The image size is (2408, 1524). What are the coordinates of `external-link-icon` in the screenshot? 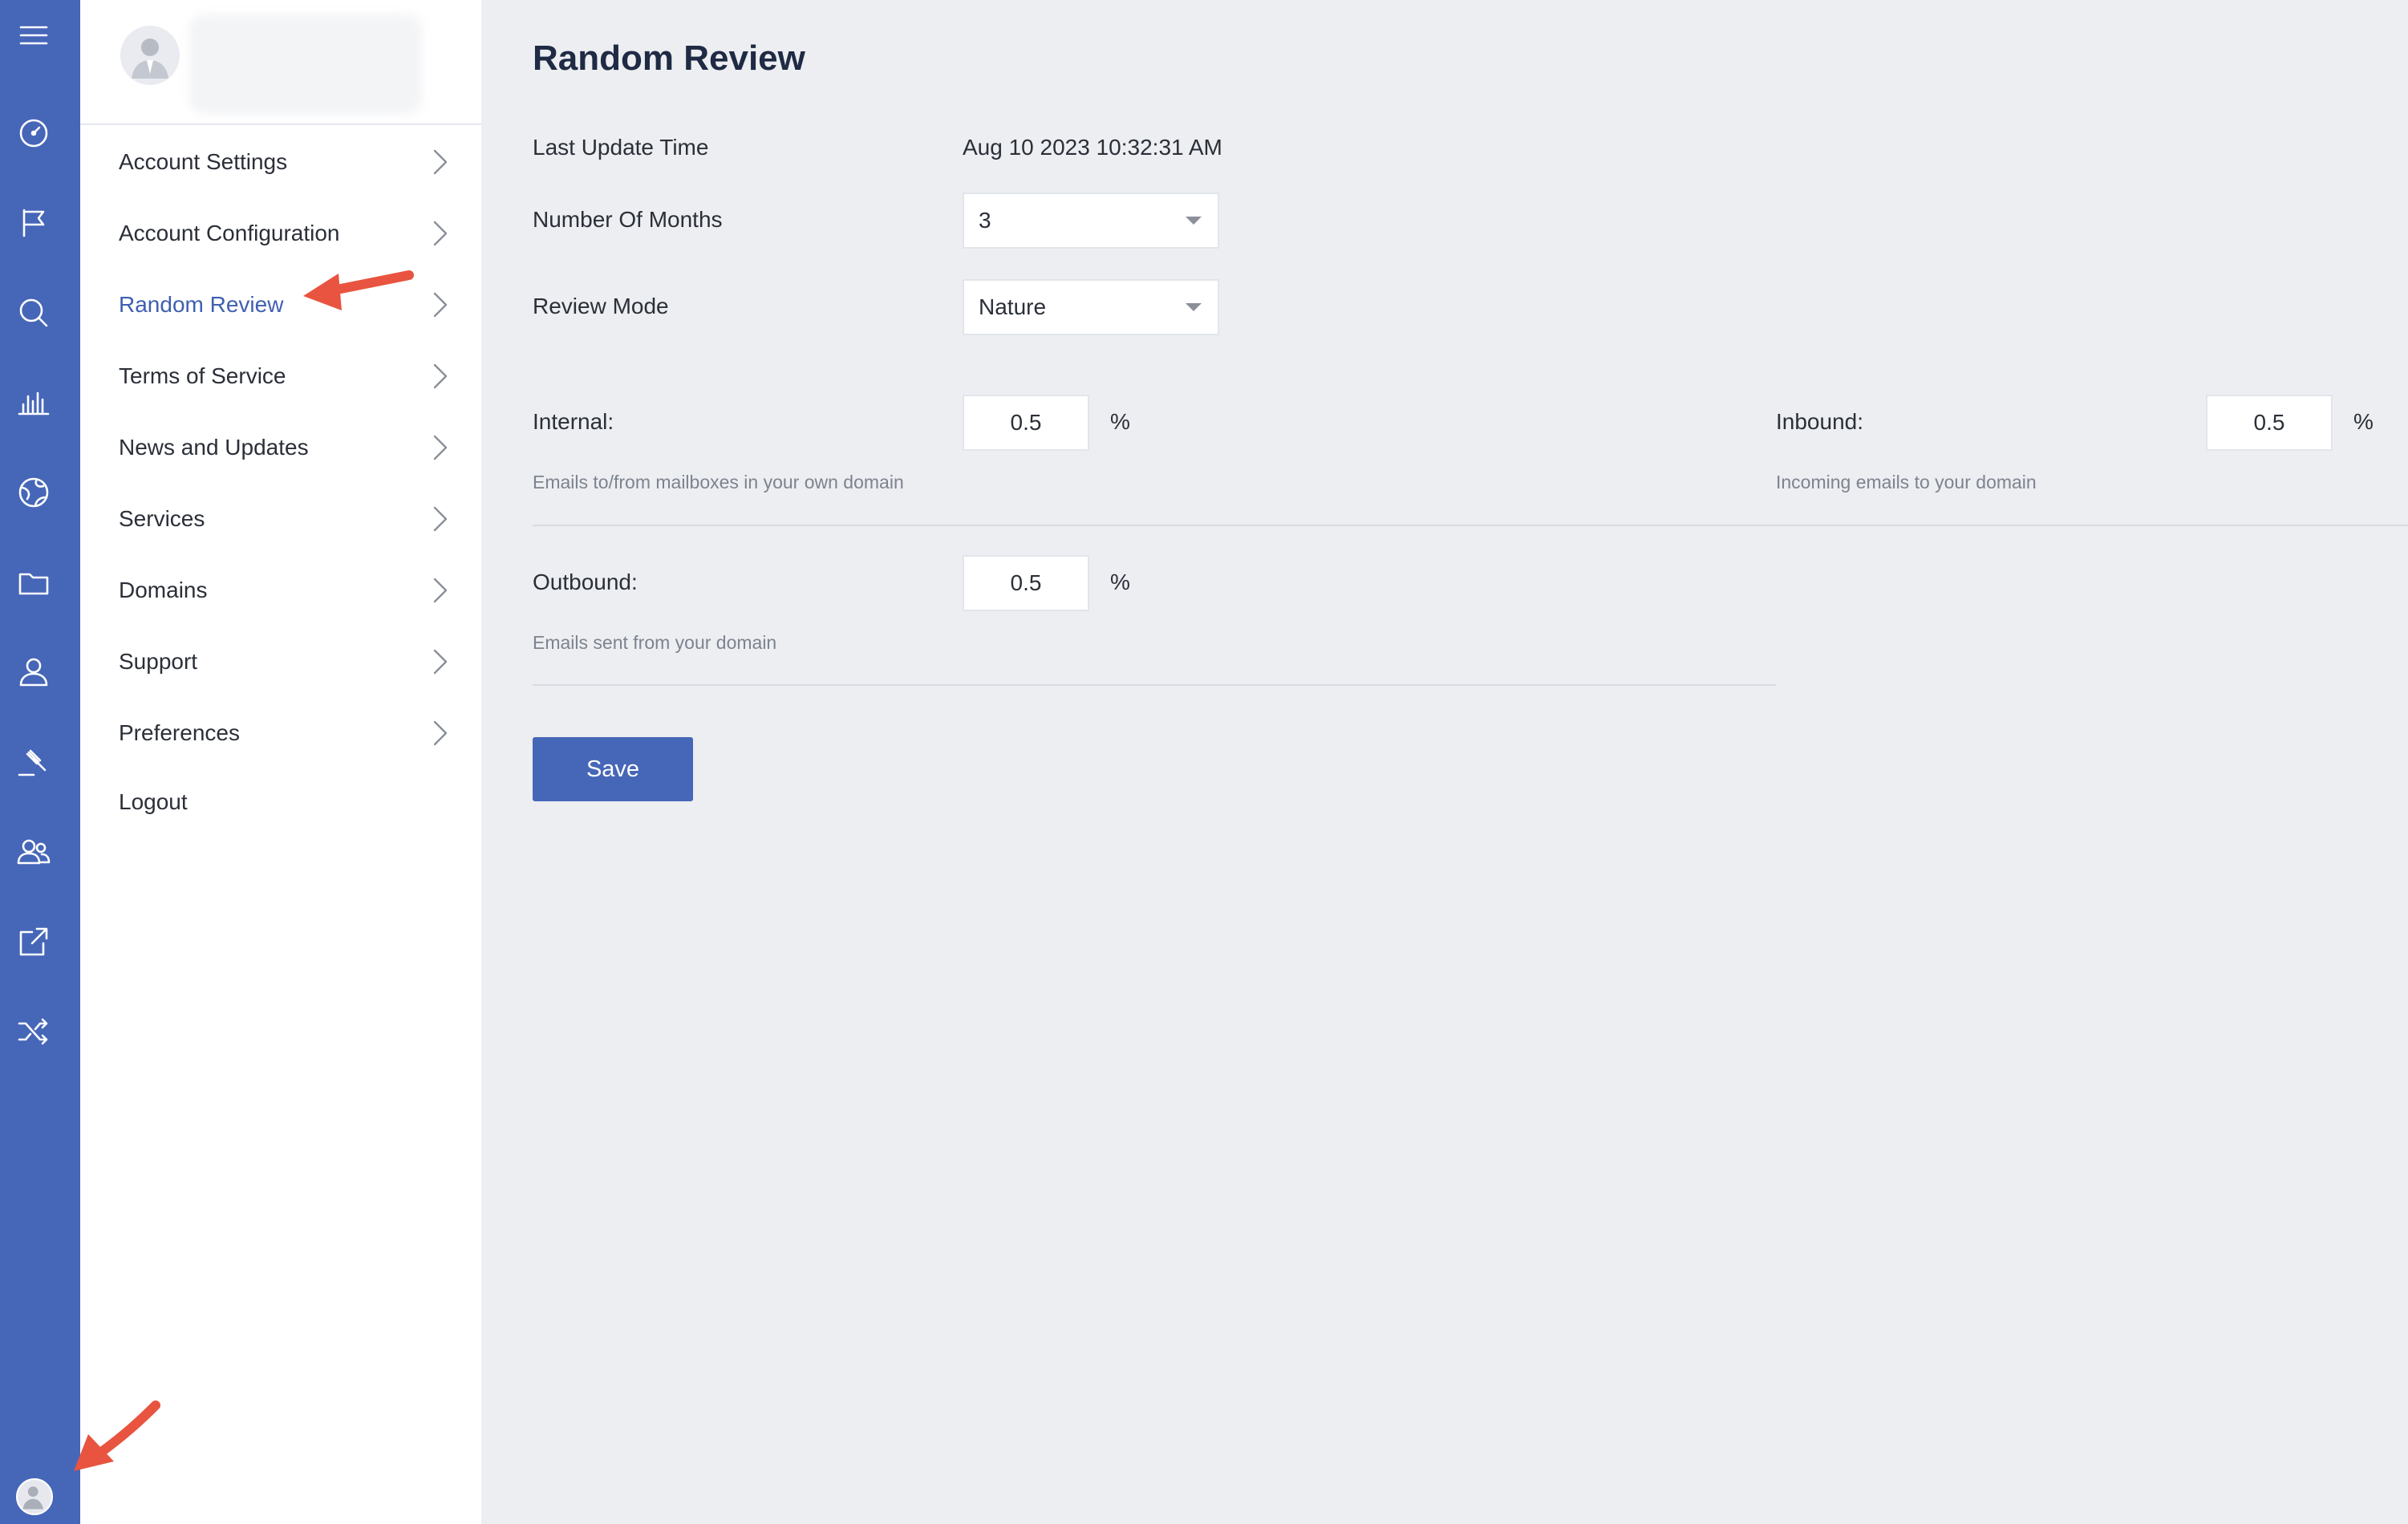 It's located at (34, 942).